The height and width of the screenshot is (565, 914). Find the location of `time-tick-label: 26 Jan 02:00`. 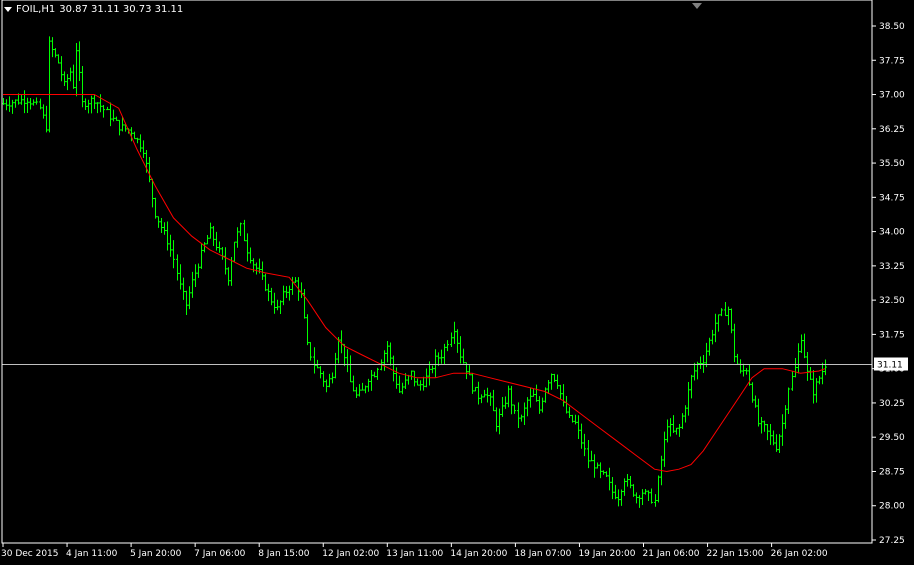

time-tick-label: 26 Jan 02:00 is located at coordinates (799, 554).